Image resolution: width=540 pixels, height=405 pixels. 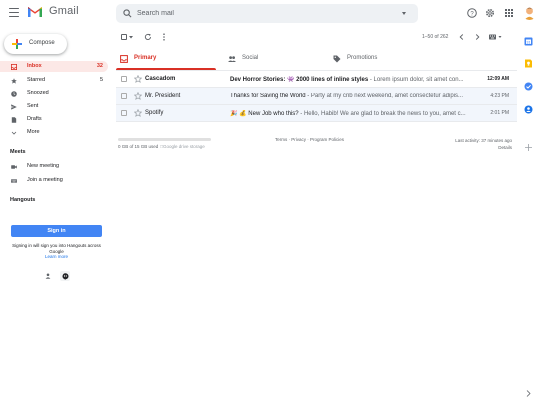 What do you see at coordinates (54, 80) in the screenshot?
I see `nav-item-starred: Starred 5` at bounding box center [54, 80].